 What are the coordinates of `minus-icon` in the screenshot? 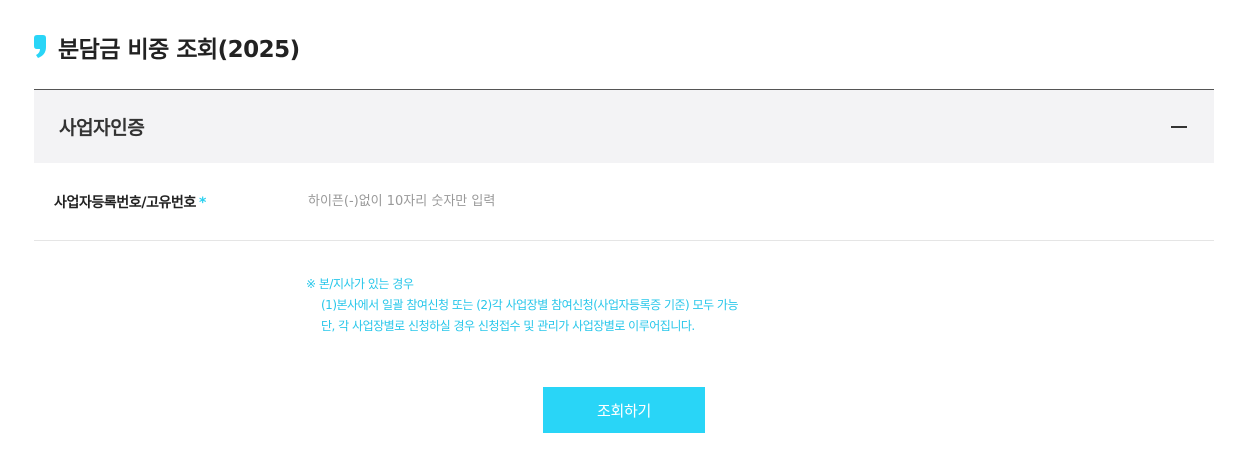 It's located at (1179, 127).